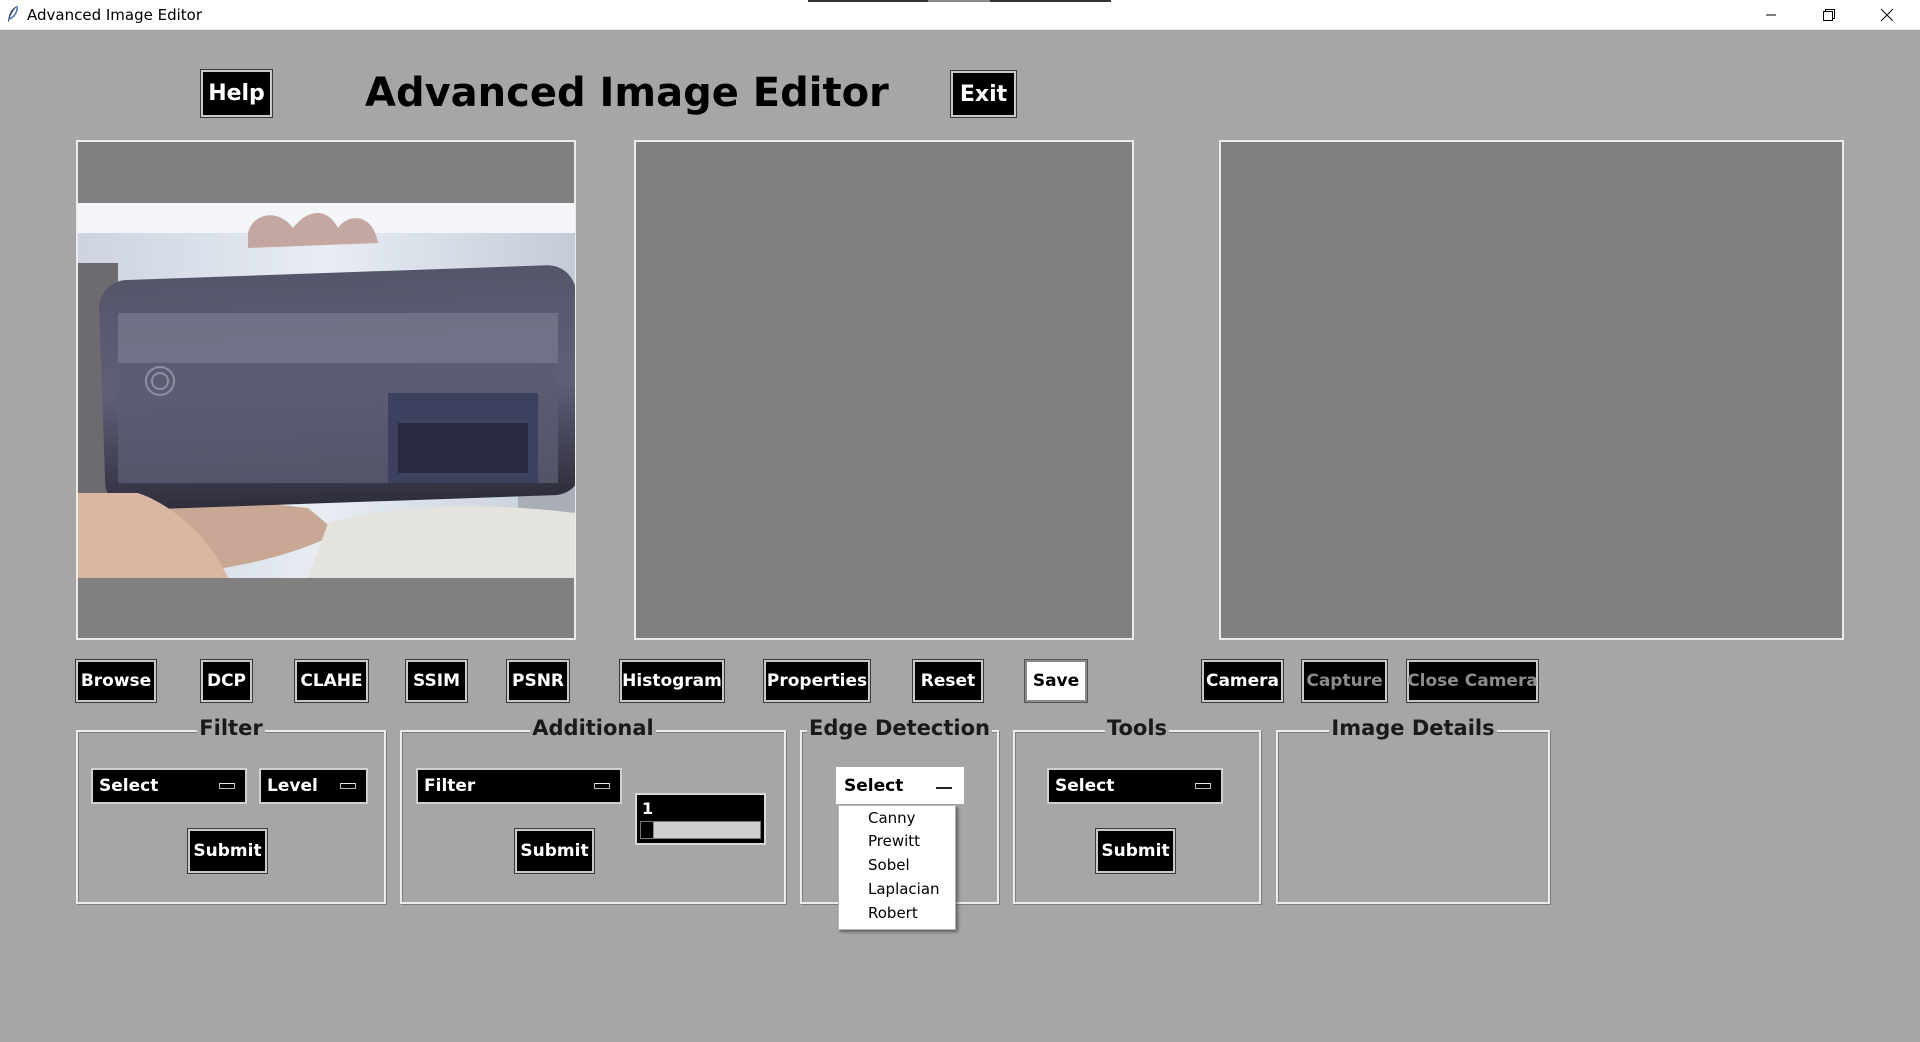 This screenshot has width=1920, height=1042. I want to click on reset-button: Reset, so click(948, 681).